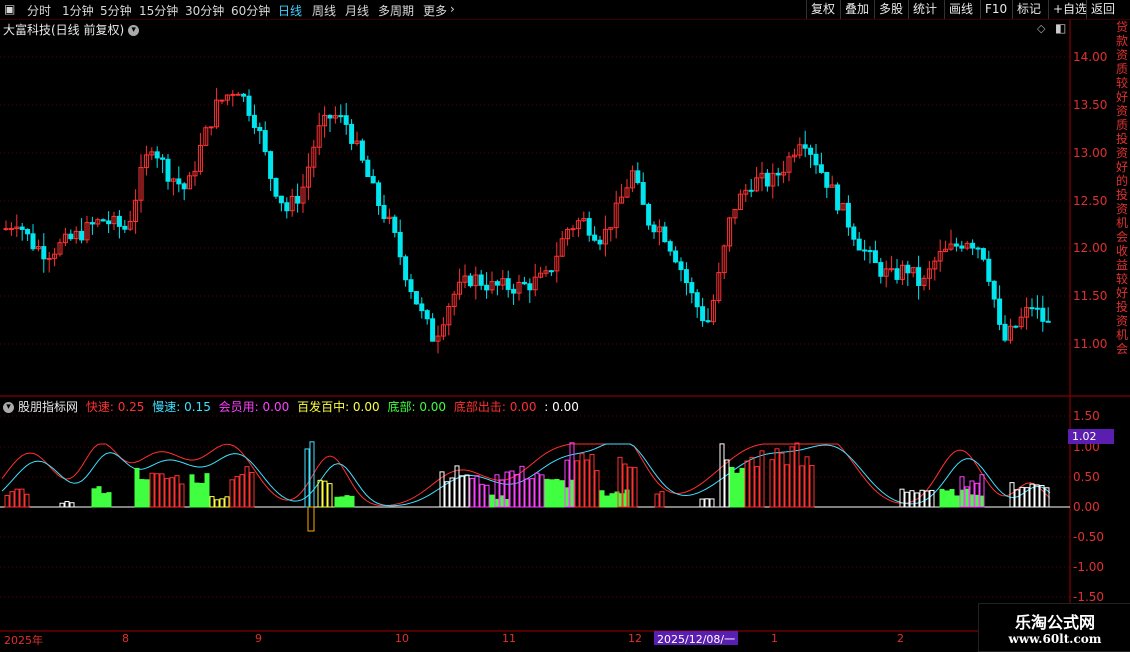 The height and width of the screenshot is (652, 1130). Describe the element at coordinates (495, 407) in the screenshot. I see `legend-bottom-attack: 底部出击: 0.00` at that location.